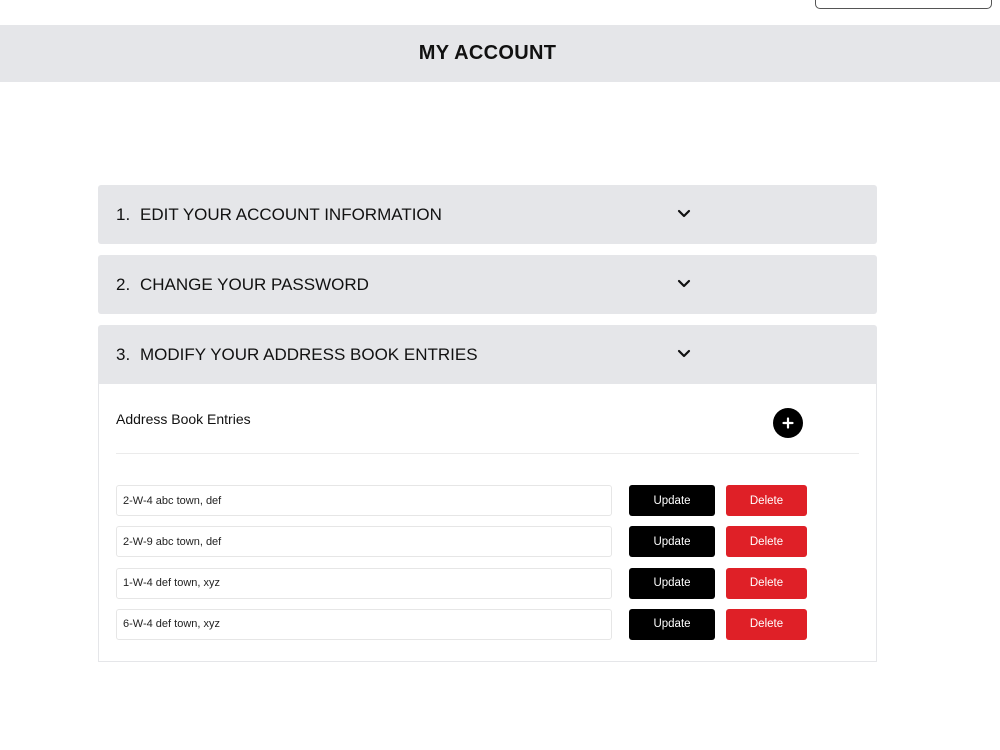  What do you see at coordinates (183, 419) in the screenshot?
I see `address-book-title: Address Book Entries` at bounding box center [183, 419].